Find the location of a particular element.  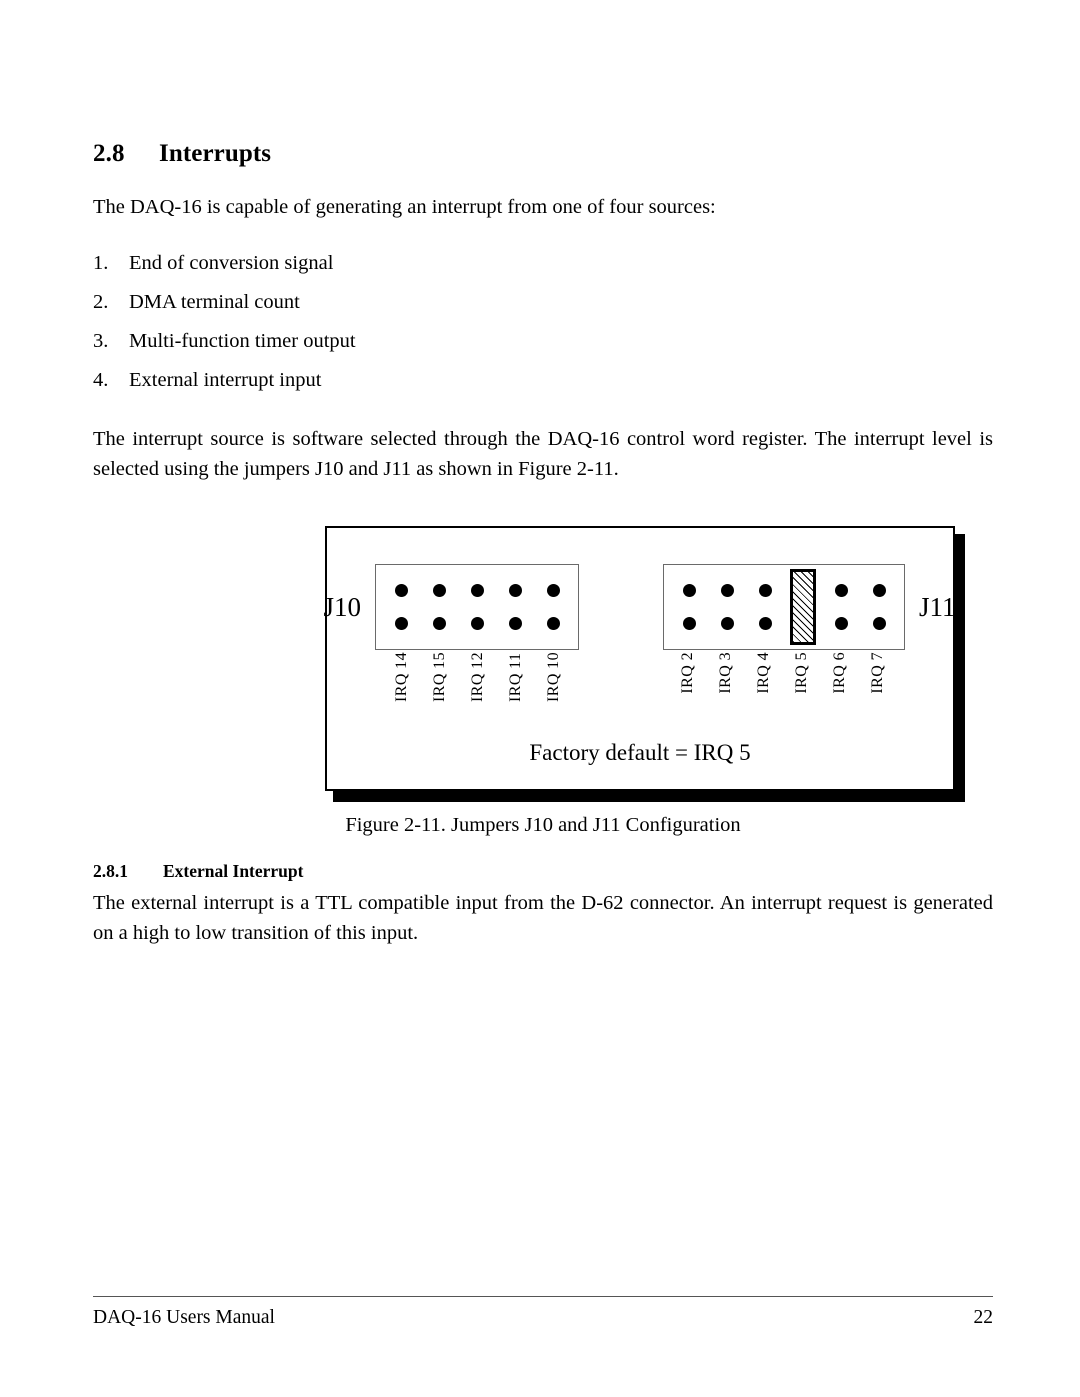

irq-label-cell: IRQ 10 is located at coordinates (554, 677).